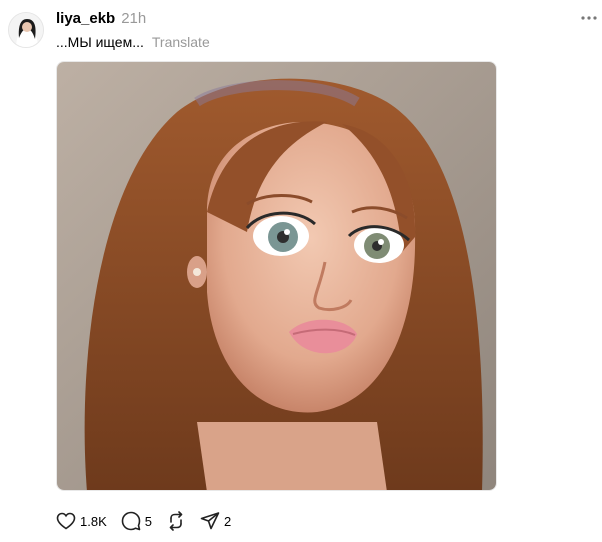 The image size is (602, 542). What do you see at coordinates (85, 18) in the screenshot?
I see `username: liya_ekb` at bounding box center [85, 18].